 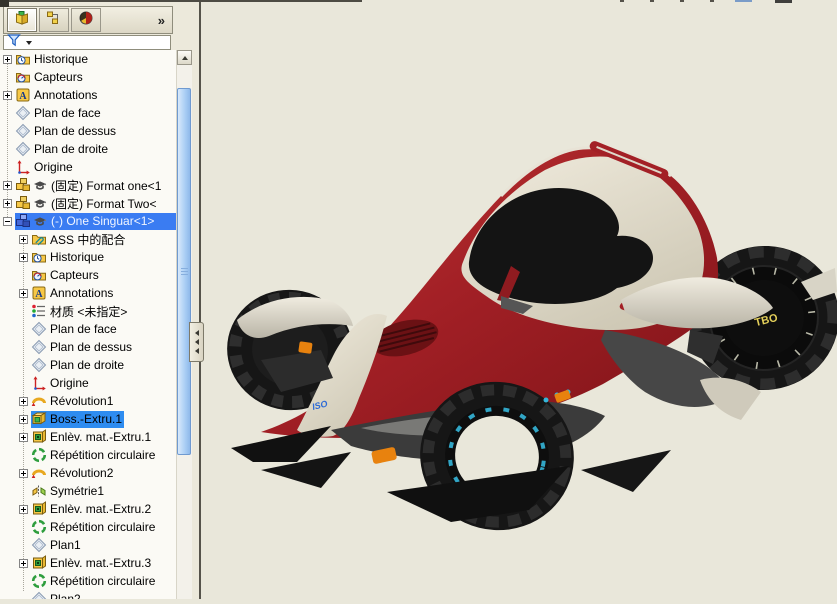 What do you see at coordinates (23, 77) in the screenshot?
I see `sensors-folder-icon` at bounding box center [23, 77].